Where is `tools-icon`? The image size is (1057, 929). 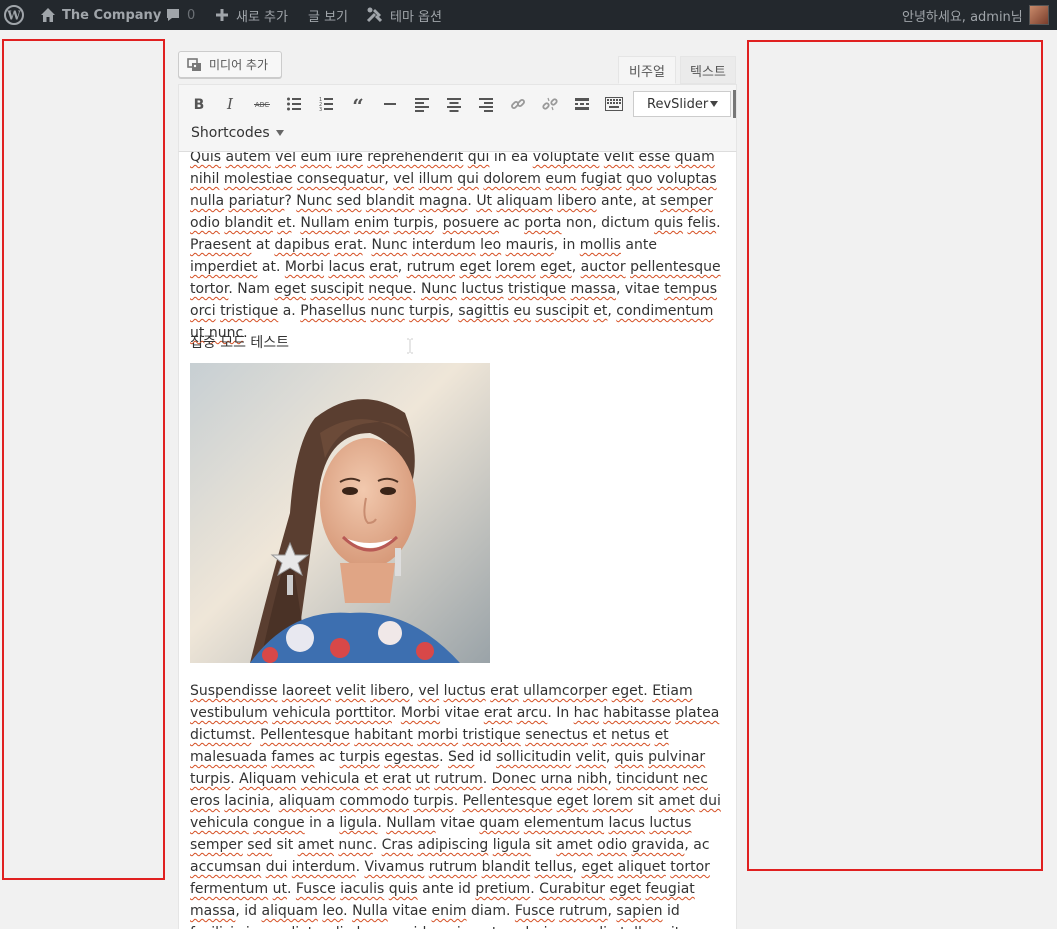 tools-icon is located at coordinates (374, 15).